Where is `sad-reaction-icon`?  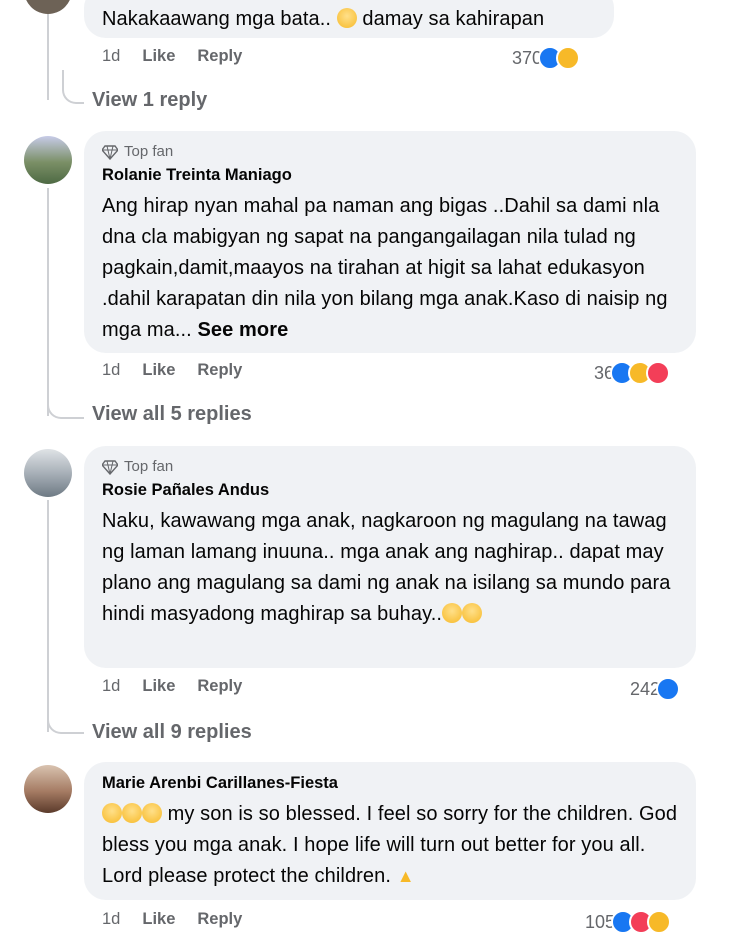
sad-reaction-icon is located at coordinates (568, 58).